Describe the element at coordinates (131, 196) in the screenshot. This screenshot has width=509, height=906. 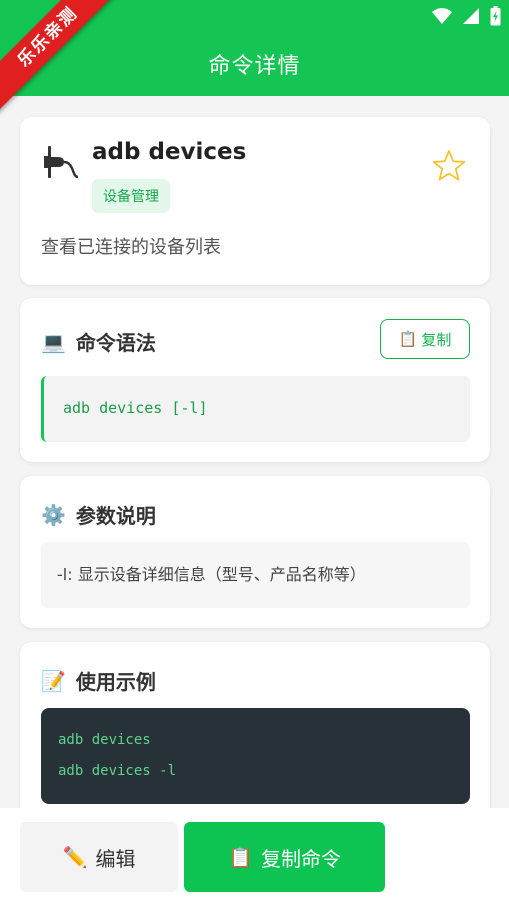
I see `category-tag: 设备管理` at that location.